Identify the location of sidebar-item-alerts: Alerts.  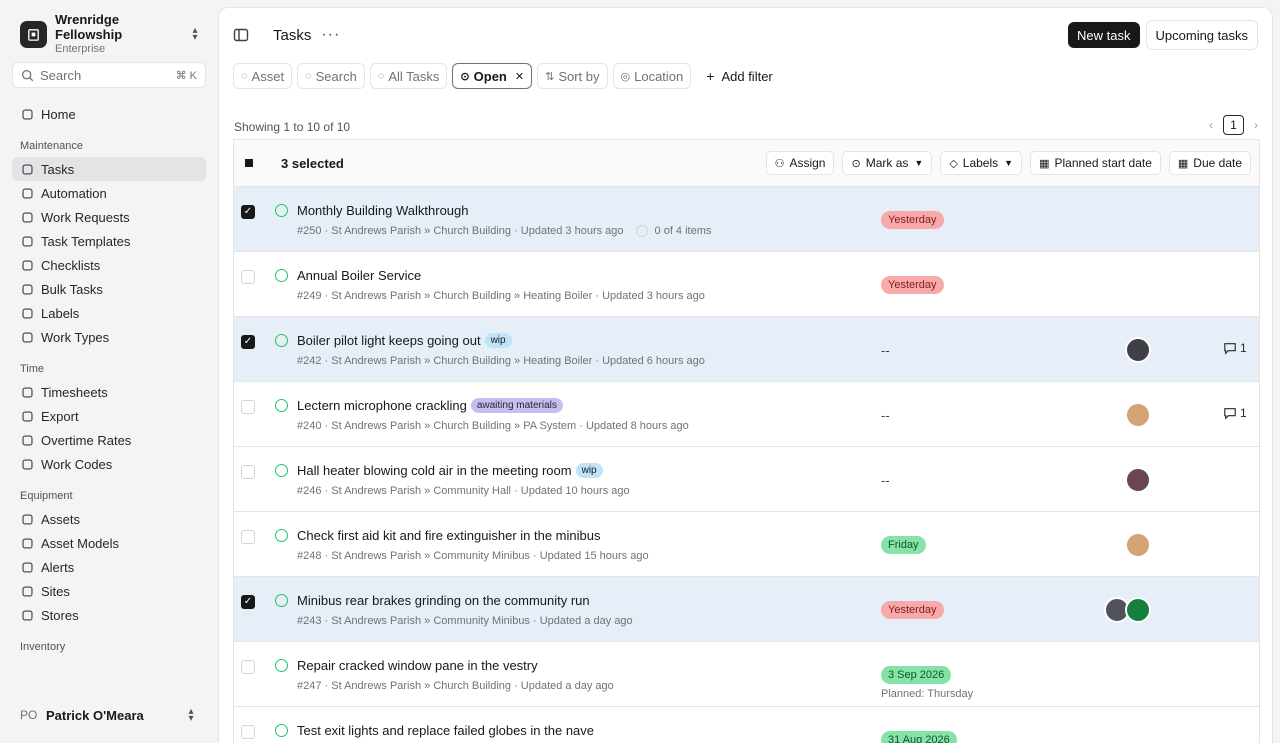
(109, 567).